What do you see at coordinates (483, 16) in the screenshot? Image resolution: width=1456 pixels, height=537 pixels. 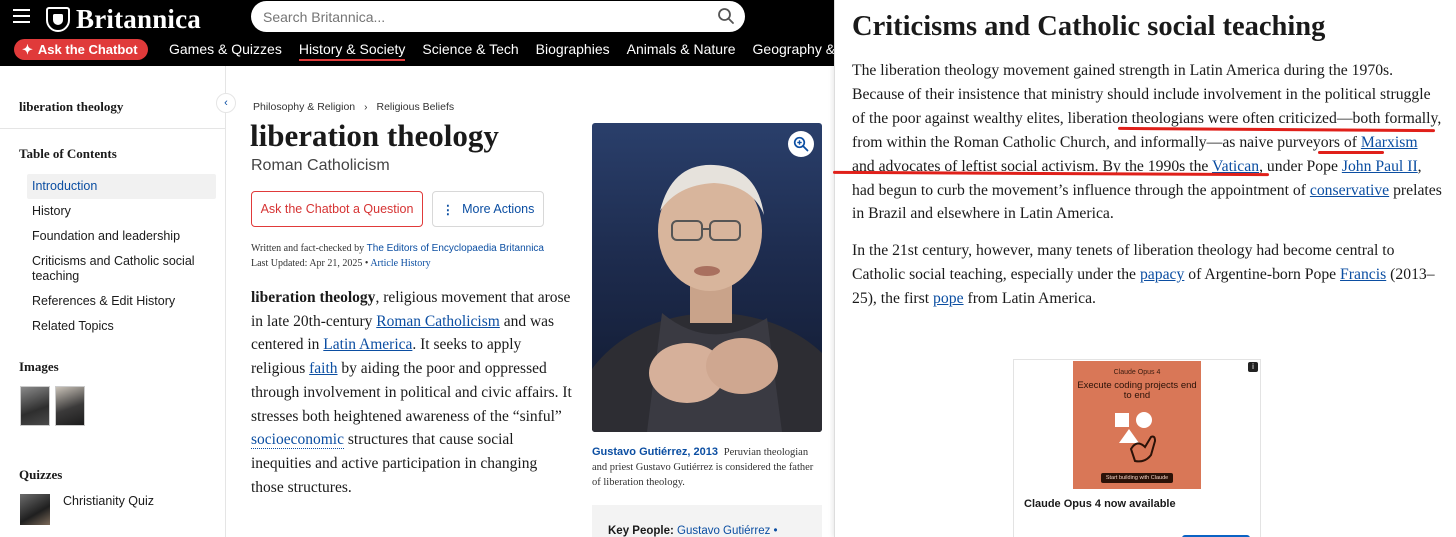 I see `search-input` at bounding box center [483, 16].